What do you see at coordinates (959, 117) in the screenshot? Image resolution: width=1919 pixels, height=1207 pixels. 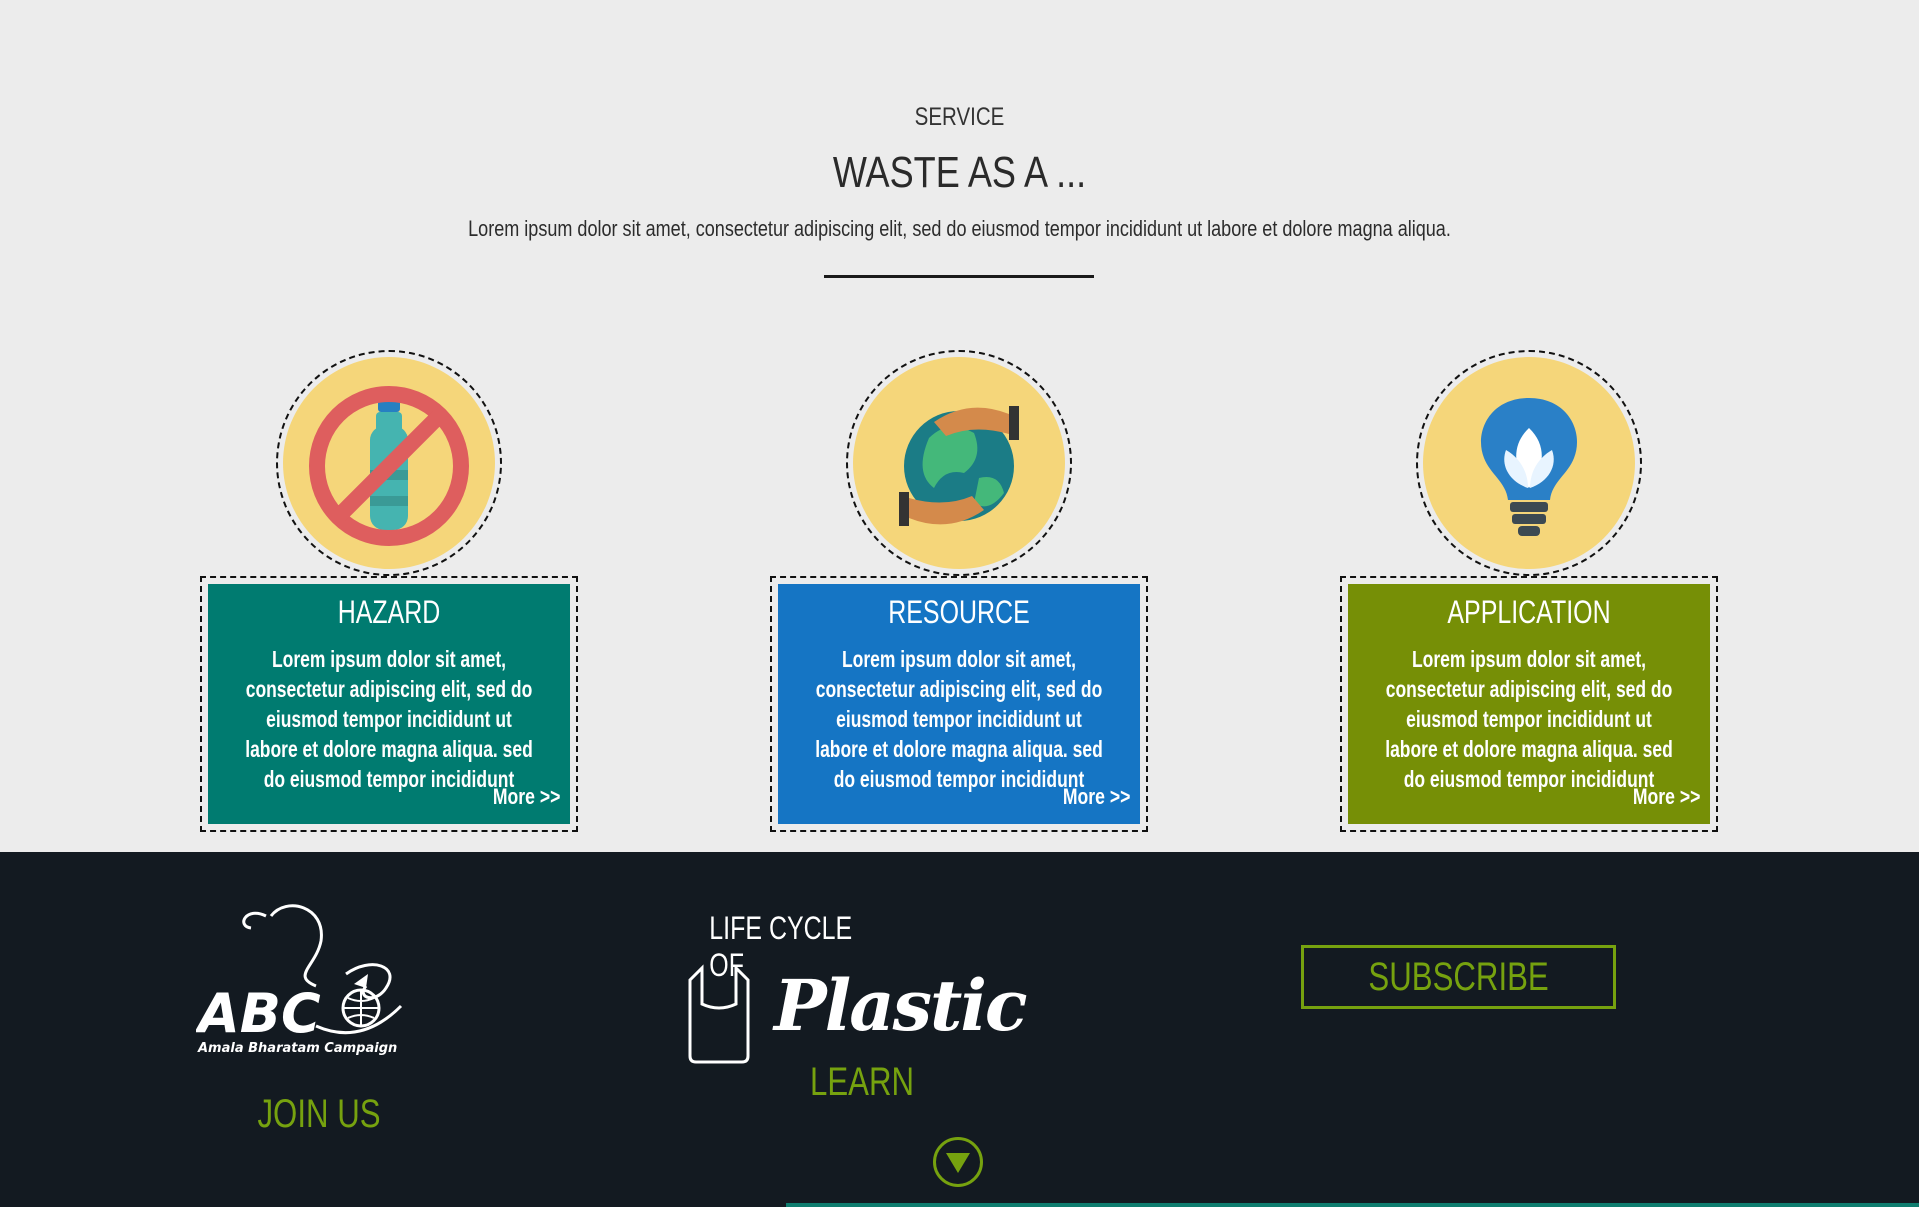 I see `section-eyebrow: SERVICE` at bounding box center [959, 117].